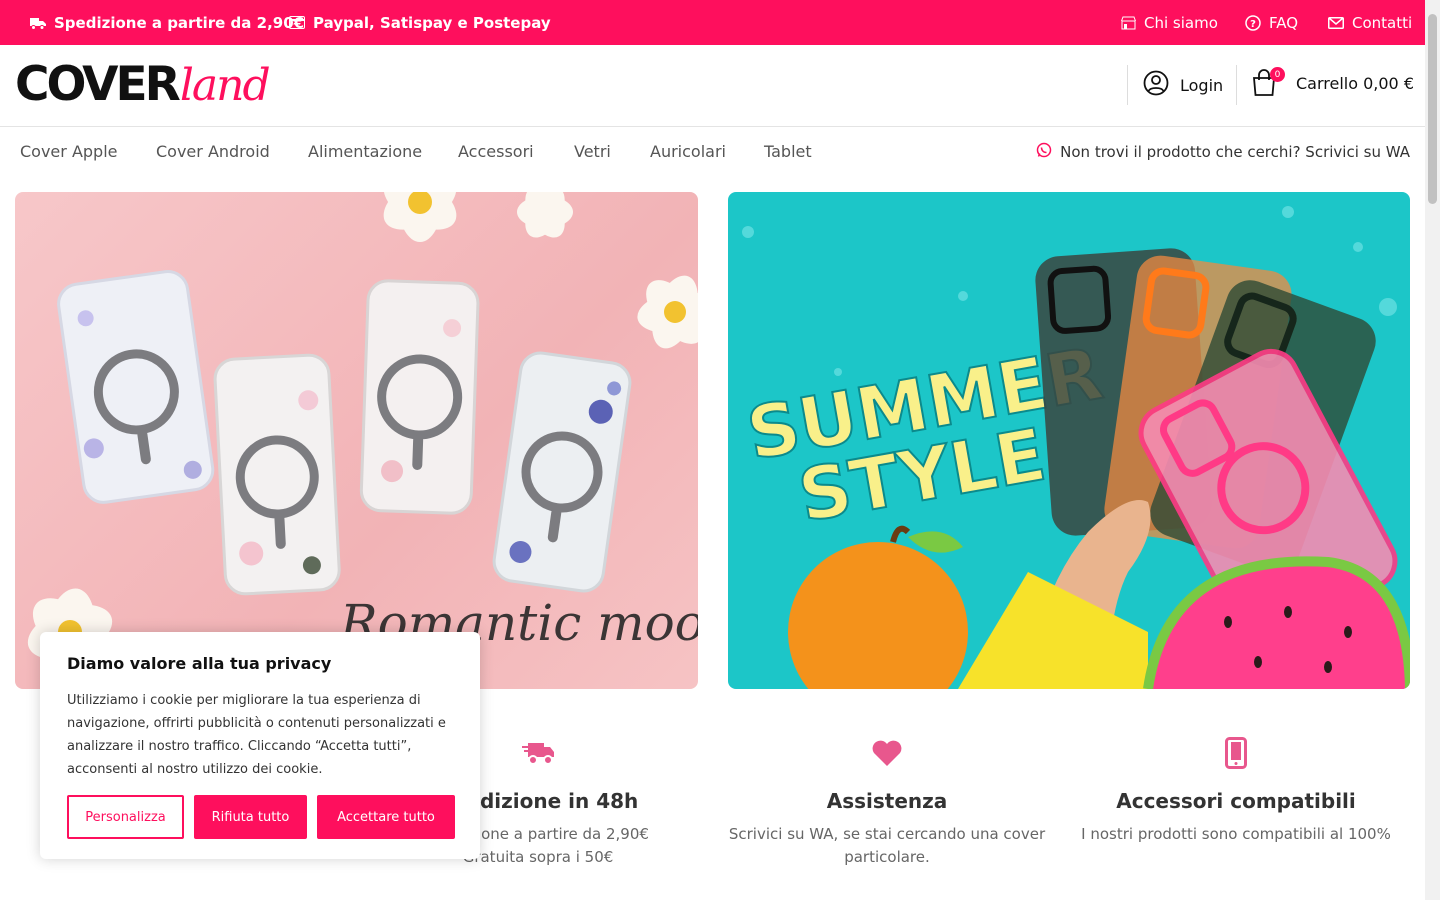  What do you see at coordinates (179, 22) in the screenshot?
I see `shipping-text: Spedizione a partire da 2,90€` at bounding box center [179, 22].